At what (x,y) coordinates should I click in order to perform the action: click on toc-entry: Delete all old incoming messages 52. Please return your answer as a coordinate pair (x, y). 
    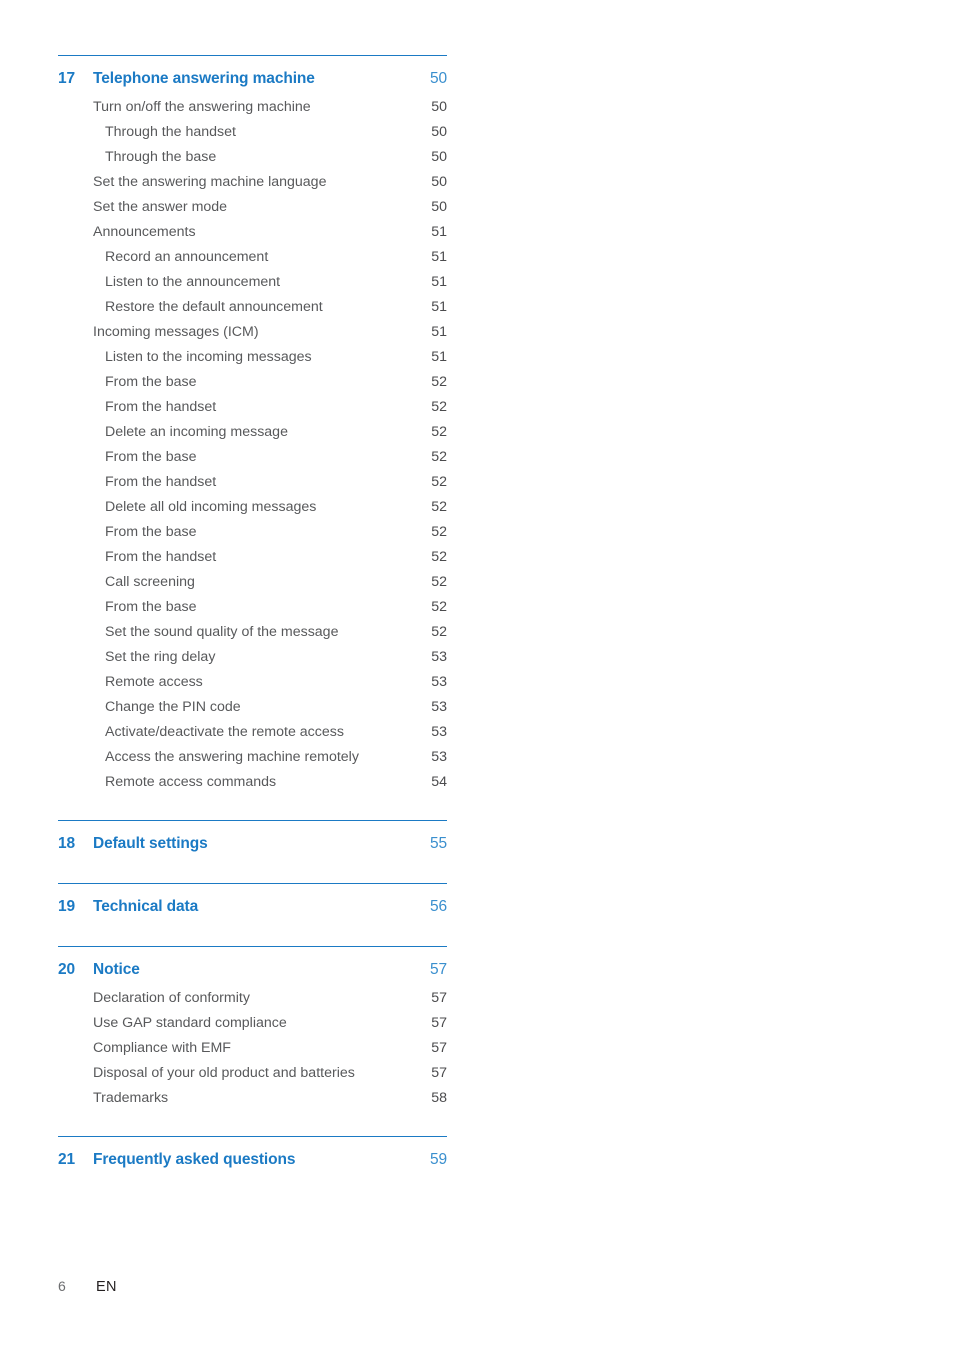
    Looking at the image, I should click on (252, 507).